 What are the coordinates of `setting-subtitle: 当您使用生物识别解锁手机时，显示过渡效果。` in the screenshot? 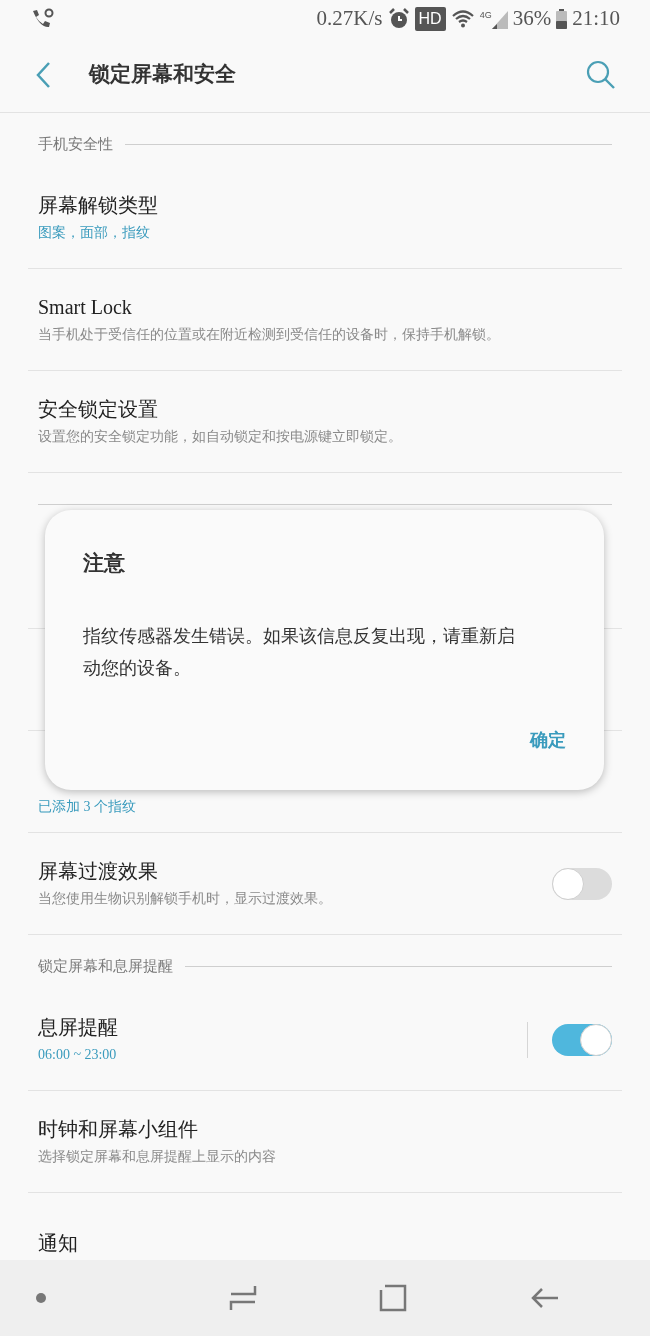 It's located at (185, 899).